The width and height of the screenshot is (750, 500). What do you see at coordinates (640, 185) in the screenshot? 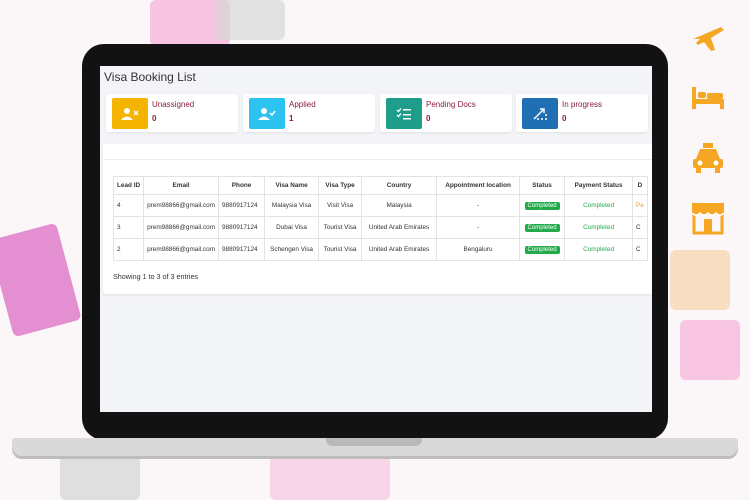
I see `column-header: D` at bounding box center [640, 185].